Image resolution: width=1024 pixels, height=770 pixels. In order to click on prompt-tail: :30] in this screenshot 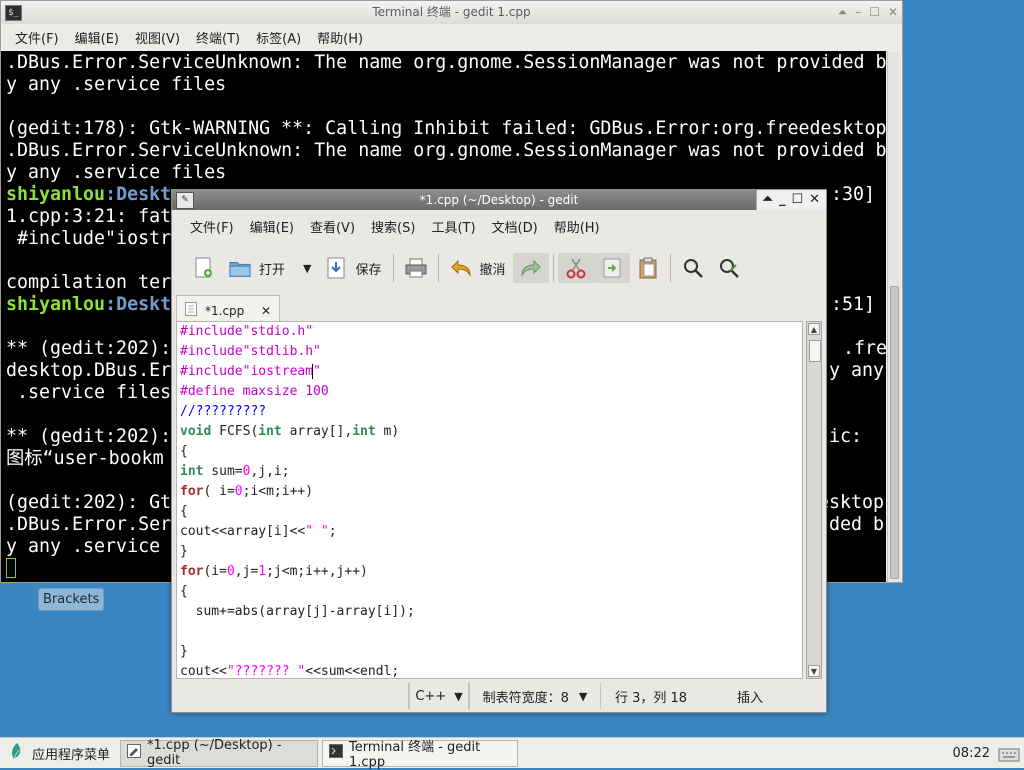, I will do `click(853, 194)`.